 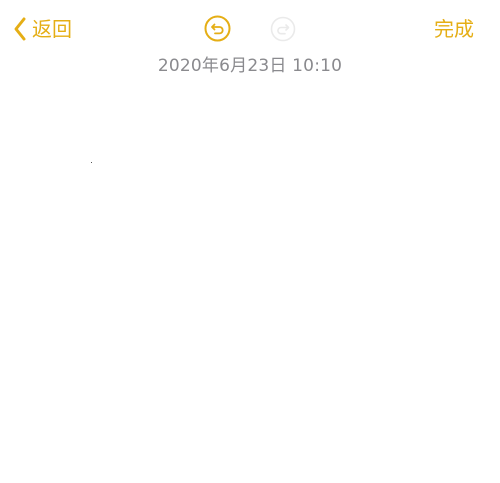 I want to click on redo-button, so click(x=283, y=29).